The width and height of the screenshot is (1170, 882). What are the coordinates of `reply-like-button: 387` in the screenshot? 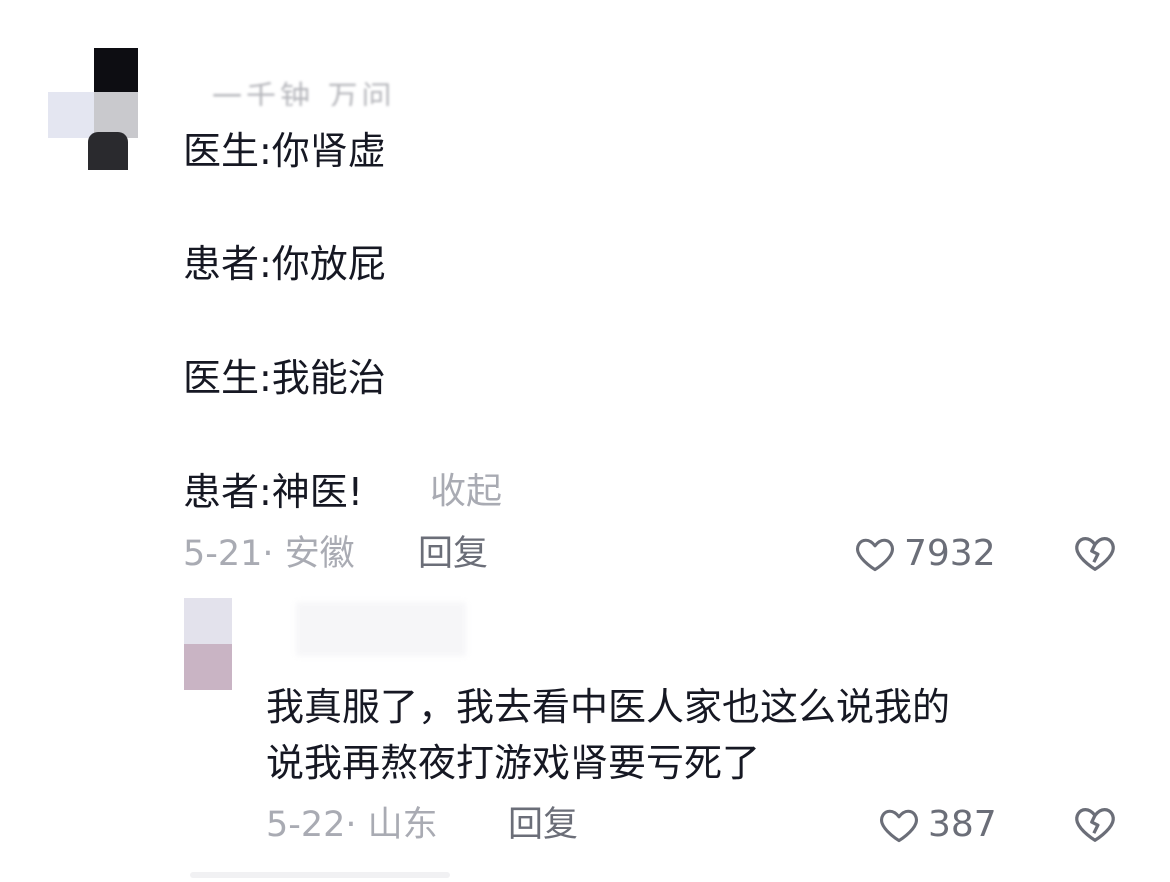 It's located at (936, 825).